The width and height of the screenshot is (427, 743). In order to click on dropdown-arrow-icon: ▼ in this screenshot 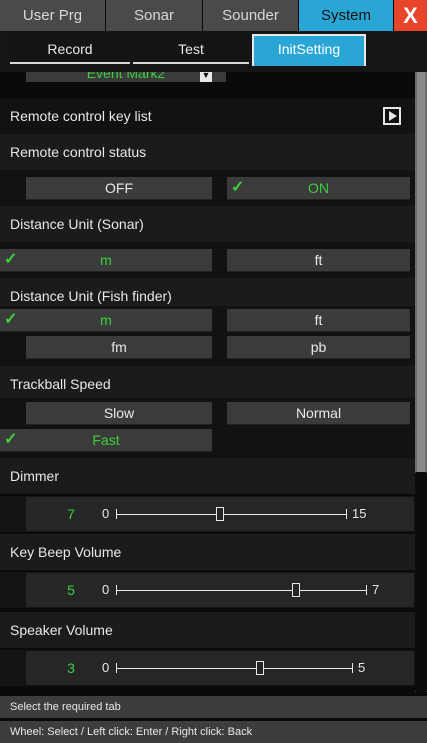, I will do `click(206, 77)`.